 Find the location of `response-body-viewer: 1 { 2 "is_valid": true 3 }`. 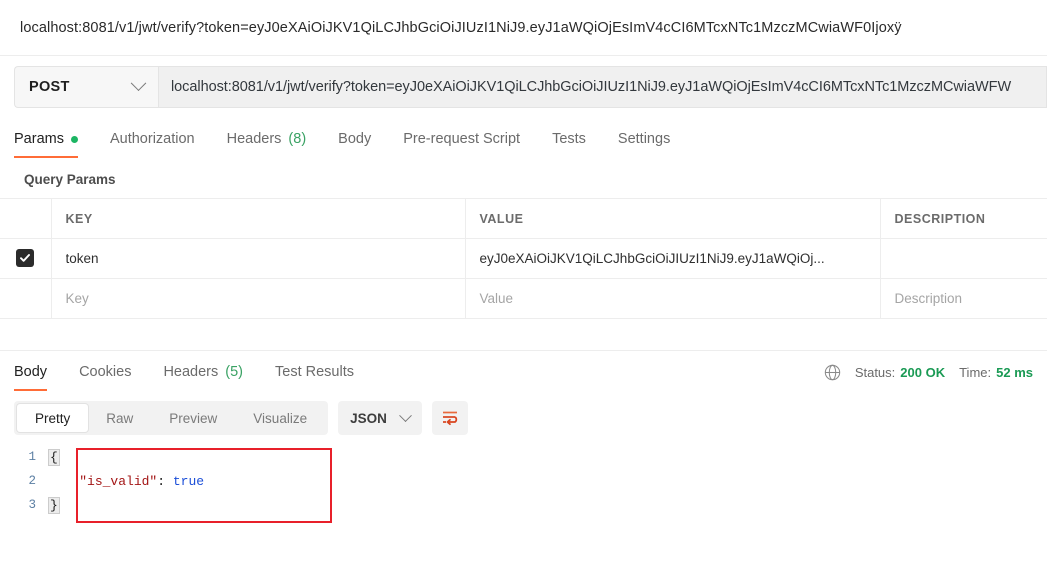

response-body-viewer: 1 { 2 "is_valid": true 3 } is located at coordinates (523, 484).